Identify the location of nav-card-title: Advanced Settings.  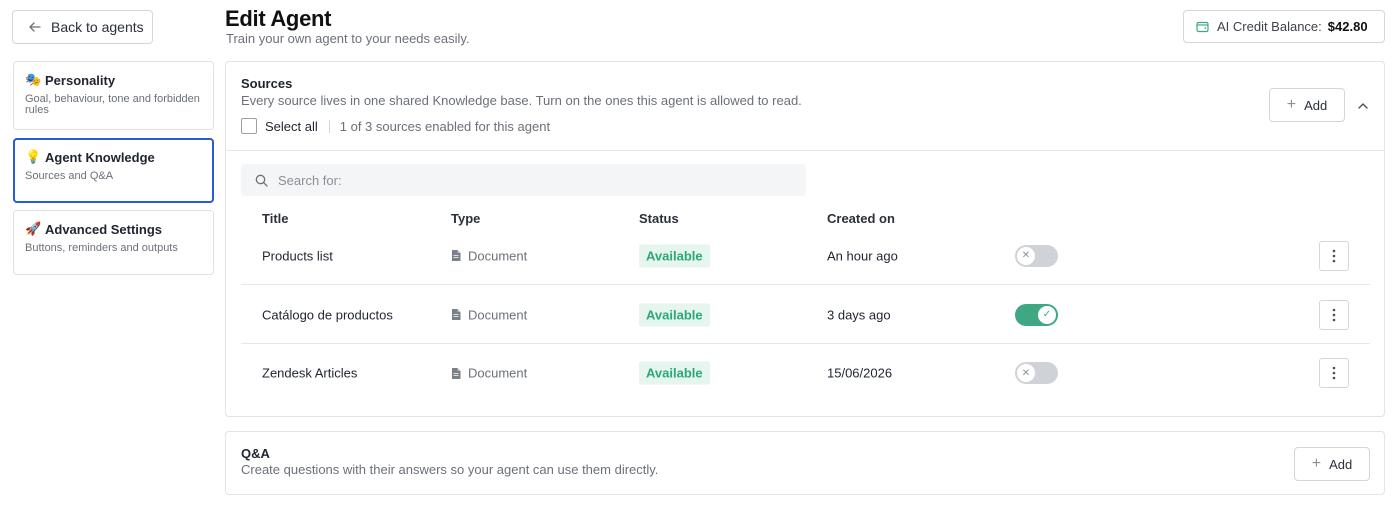
(104, 229).